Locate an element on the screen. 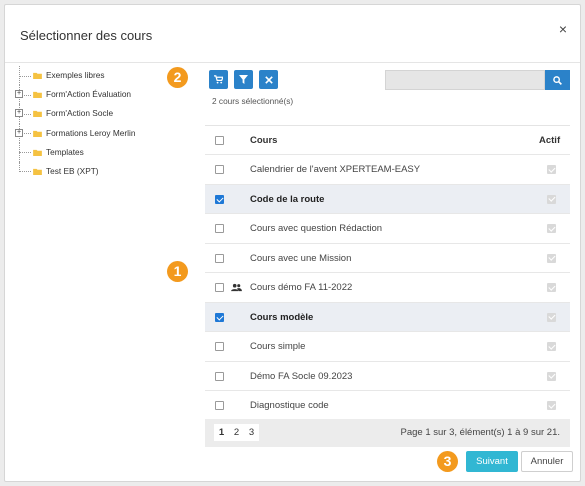 Image resolution: width=585 pixels, height=486 pixels. tree-item-label: Exemples libres is located at coordinates (75, 75).